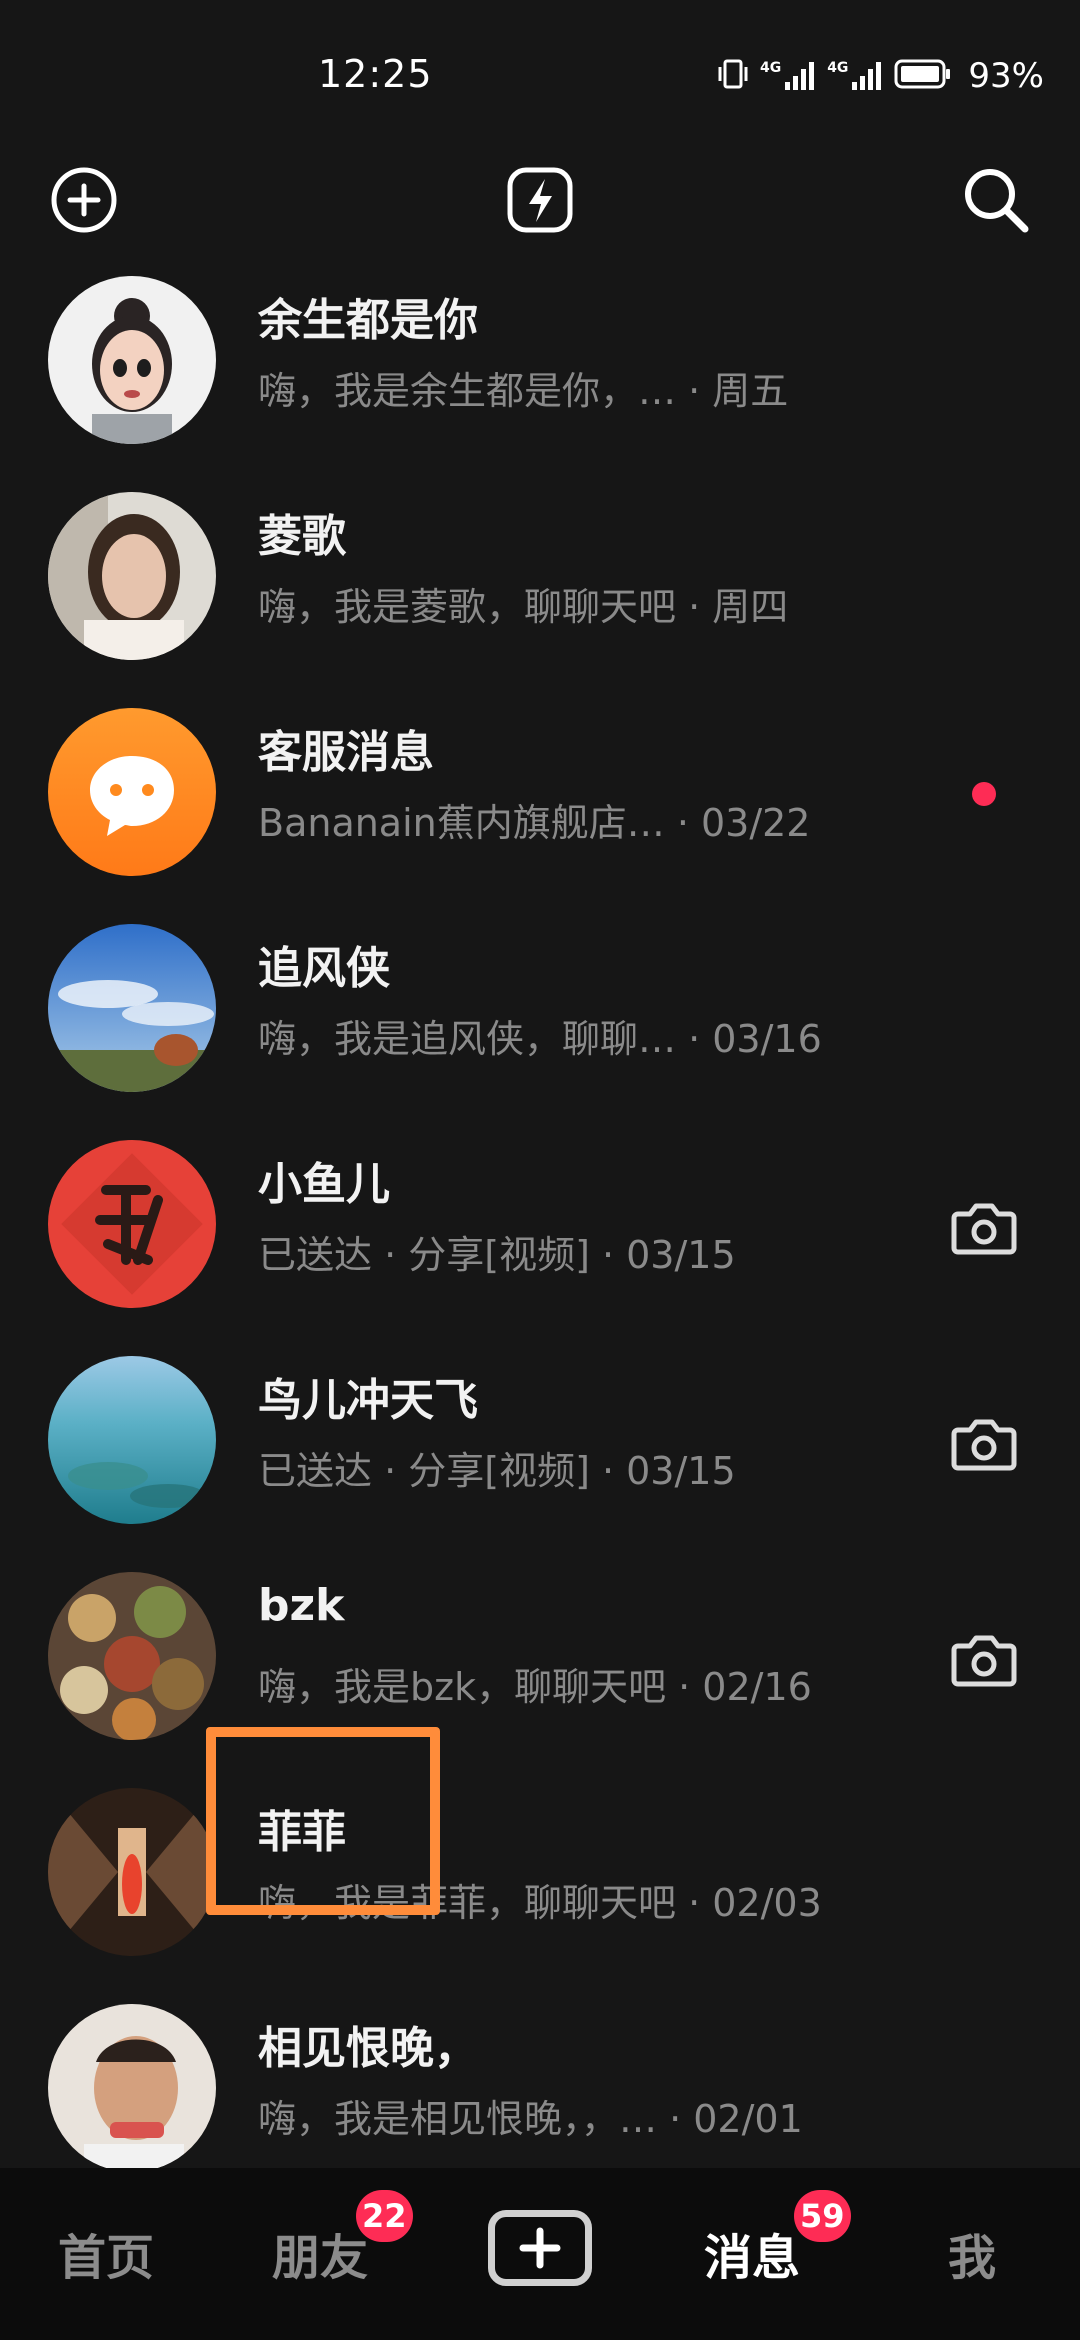 This screenshot has height=2340, width=1080. What do you see at coordinates (534, 823) in the screenshot?
I see `conversation-preview: Bananain蕉内旗舰店… · 03/22` at bounding box center [534, 823].